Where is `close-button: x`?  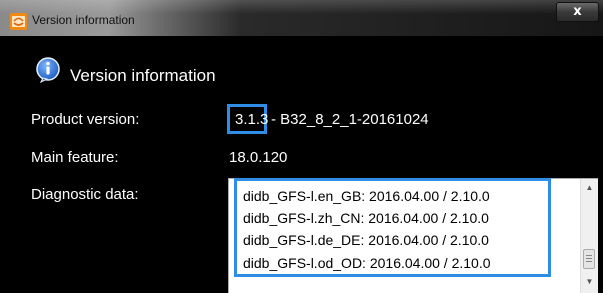 close-button: x is located at coordinates (577, 12).